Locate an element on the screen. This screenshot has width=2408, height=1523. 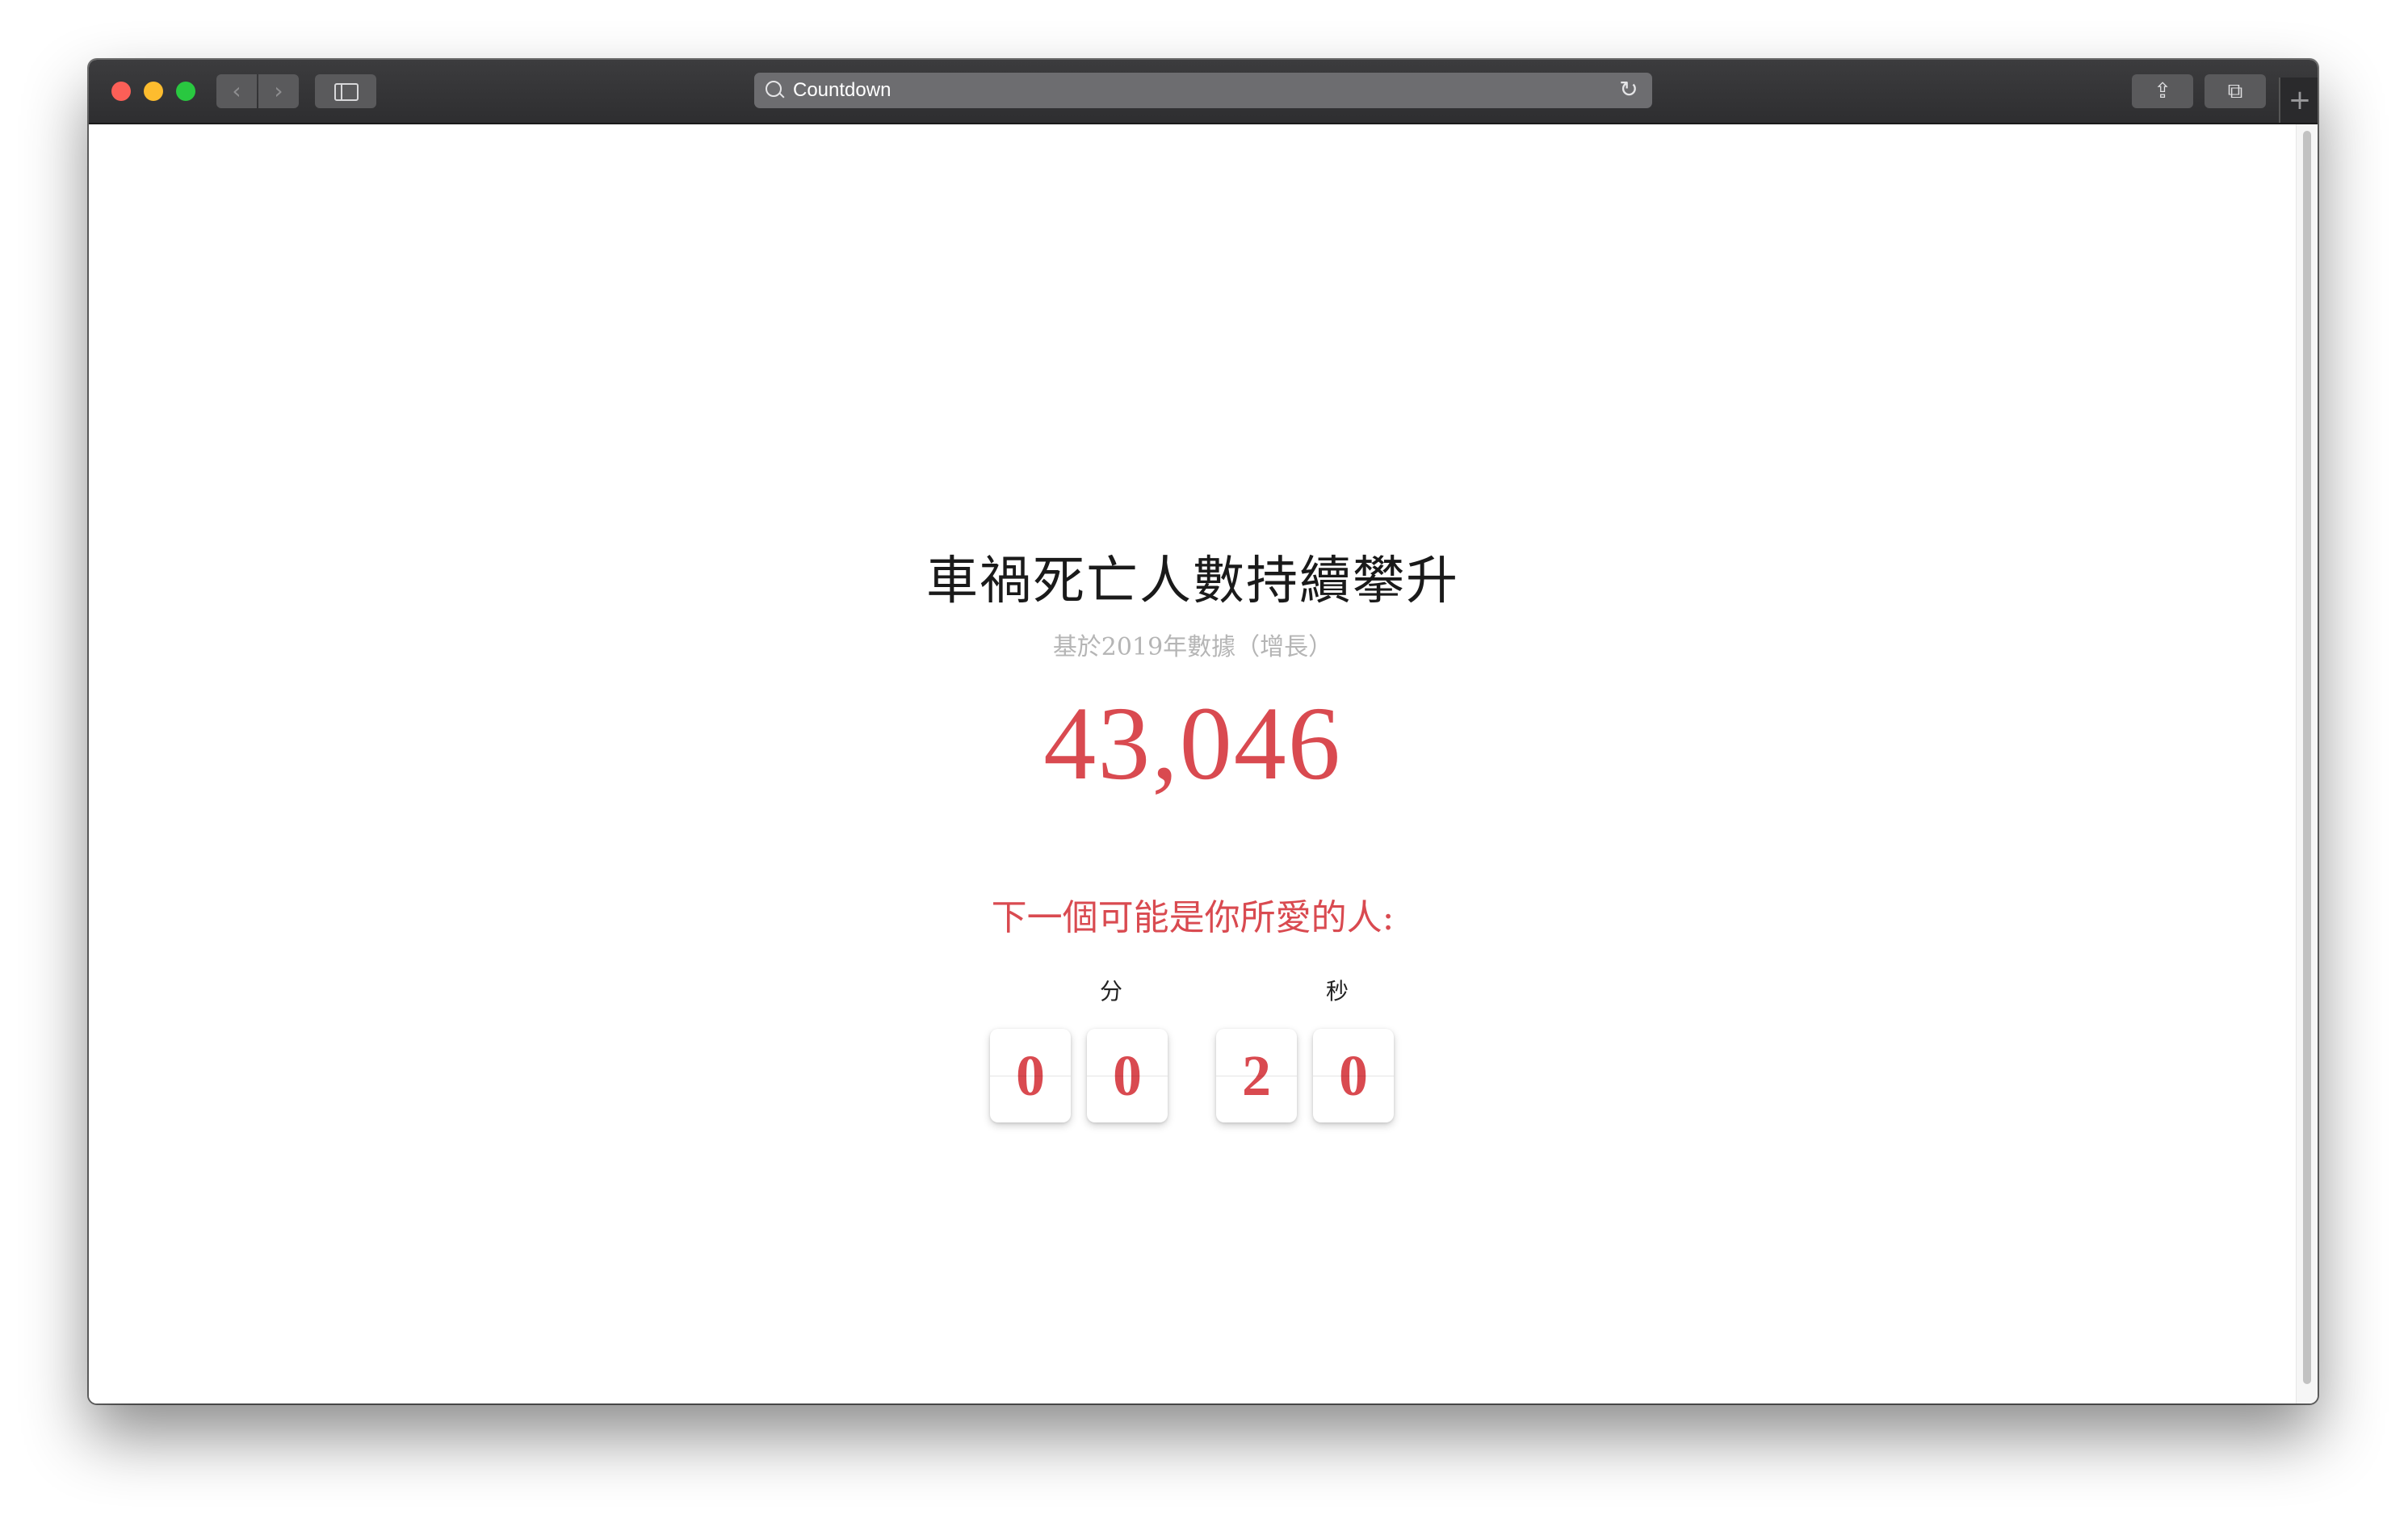
chevron-right-icon: › is located at coordinates (278, 91).